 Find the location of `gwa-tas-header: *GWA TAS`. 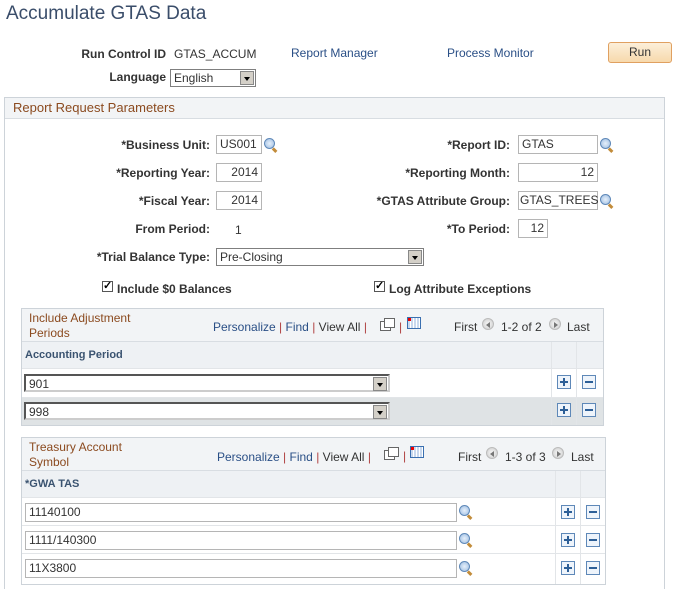

gwa-tas-header: *GWA TAS is located at coordinates (52, 484).